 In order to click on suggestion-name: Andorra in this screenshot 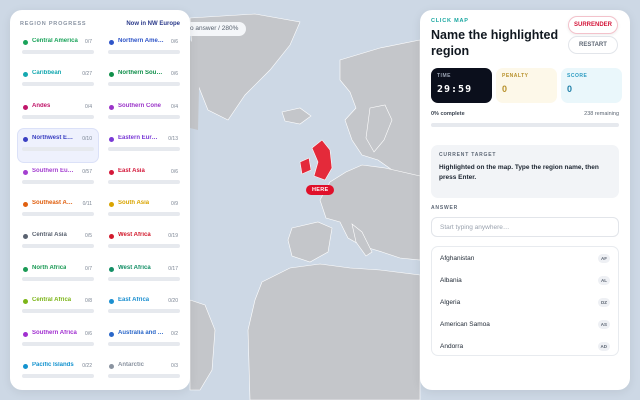, I will do `click(452, 346)`.